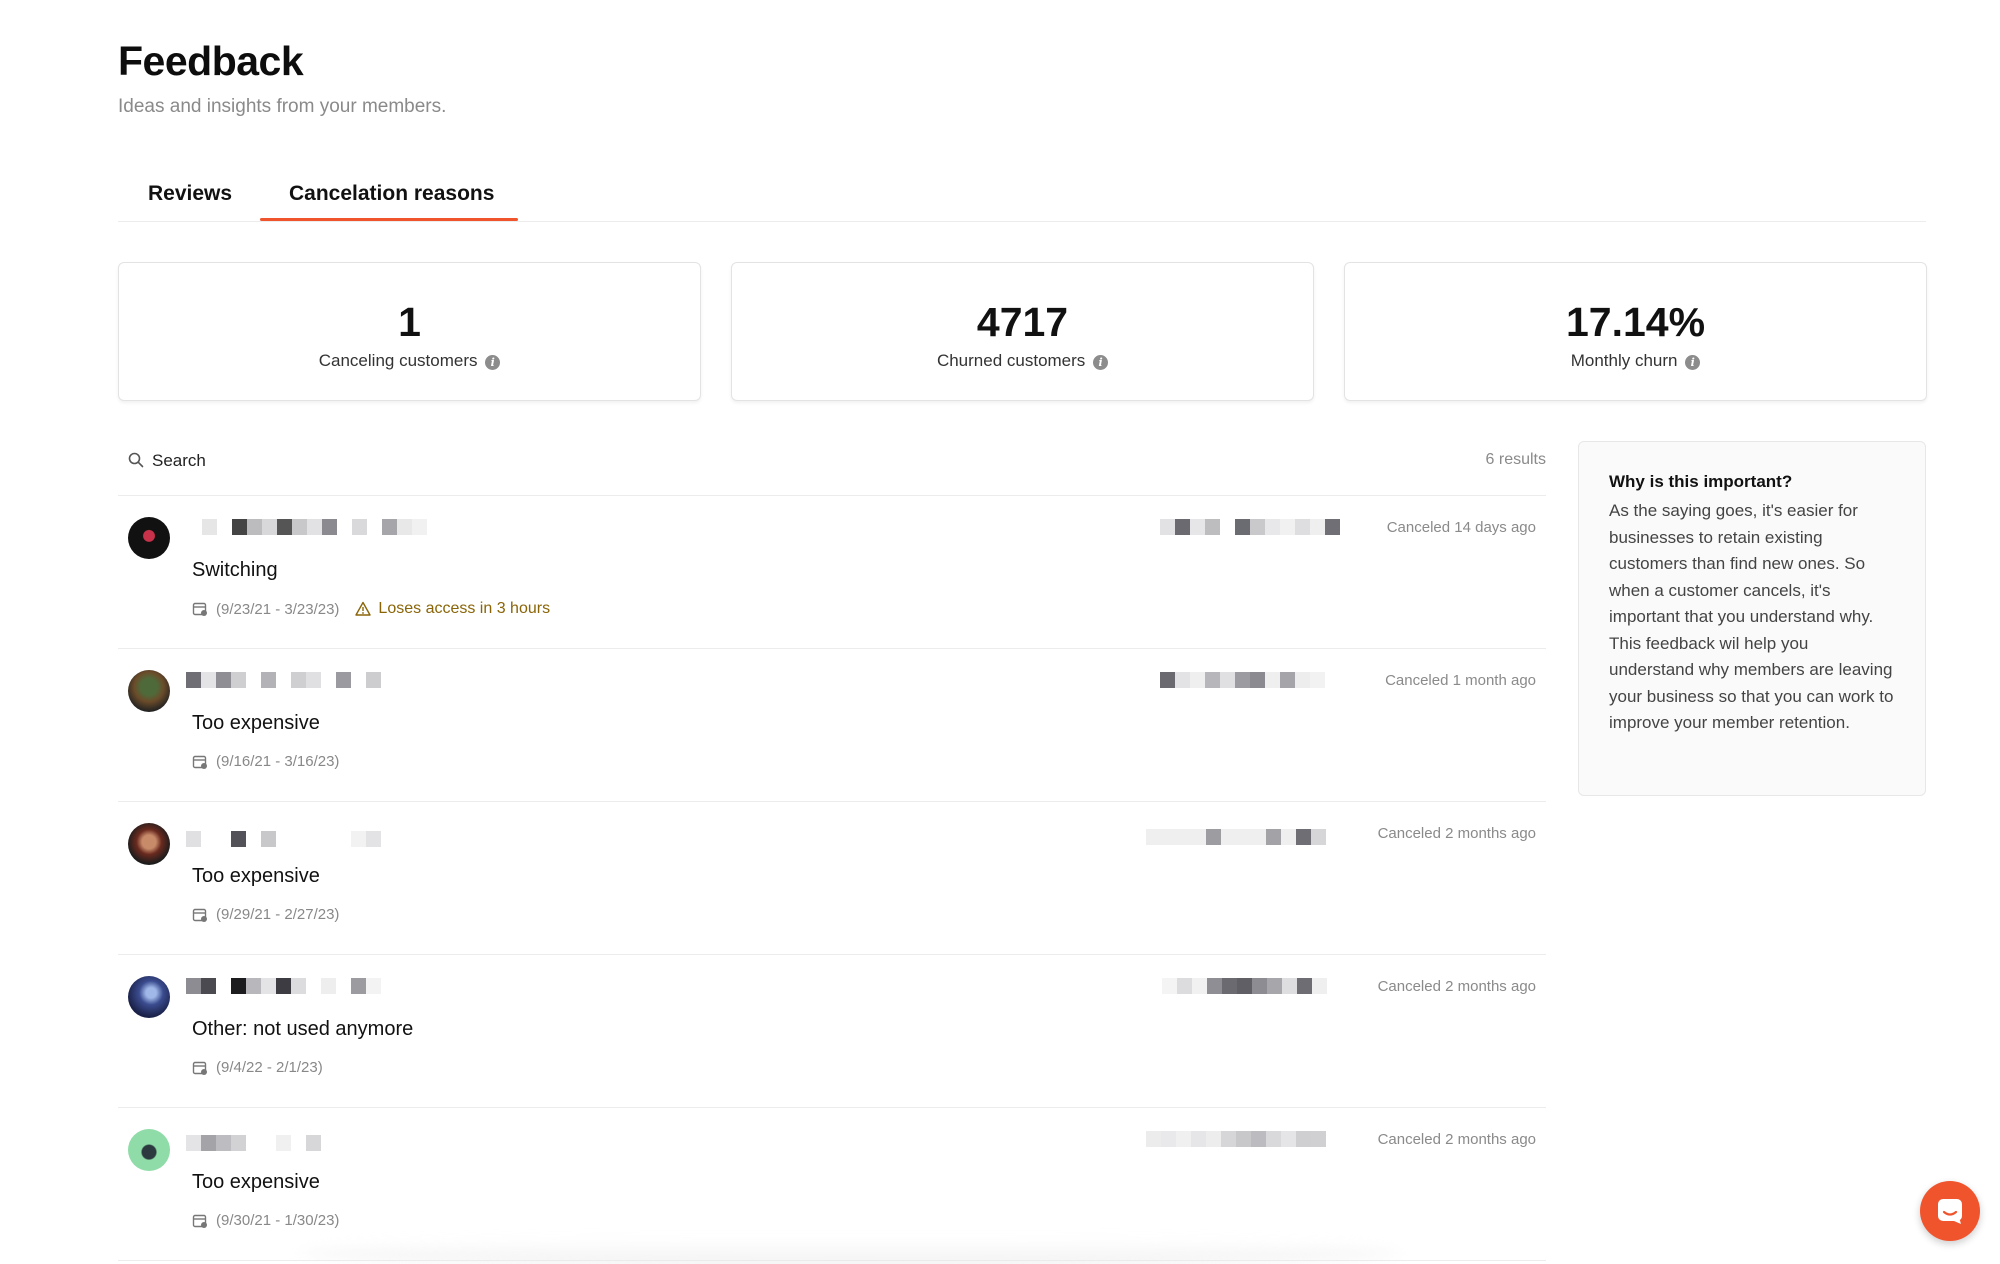  What do you see at coordinates (363, 608) in the screenshot?
I see `warning-icon` at bounding box center [363, 608].